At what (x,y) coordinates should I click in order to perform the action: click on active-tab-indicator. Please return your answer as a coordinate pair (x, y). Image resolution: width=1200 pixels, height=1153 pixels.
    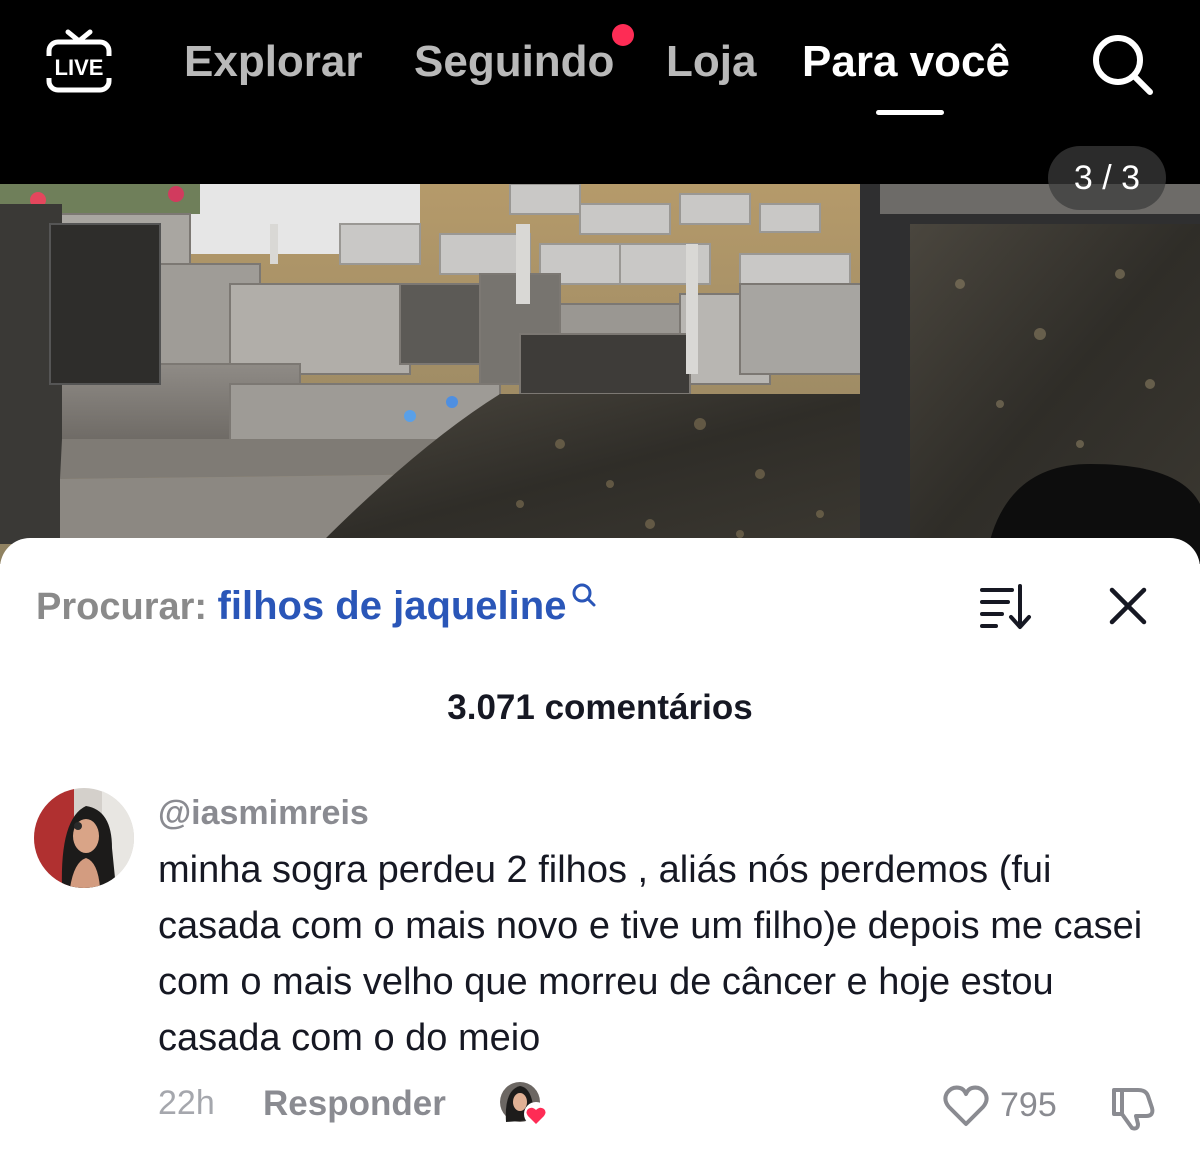
    Looking at the image, I should click on (910, 112).